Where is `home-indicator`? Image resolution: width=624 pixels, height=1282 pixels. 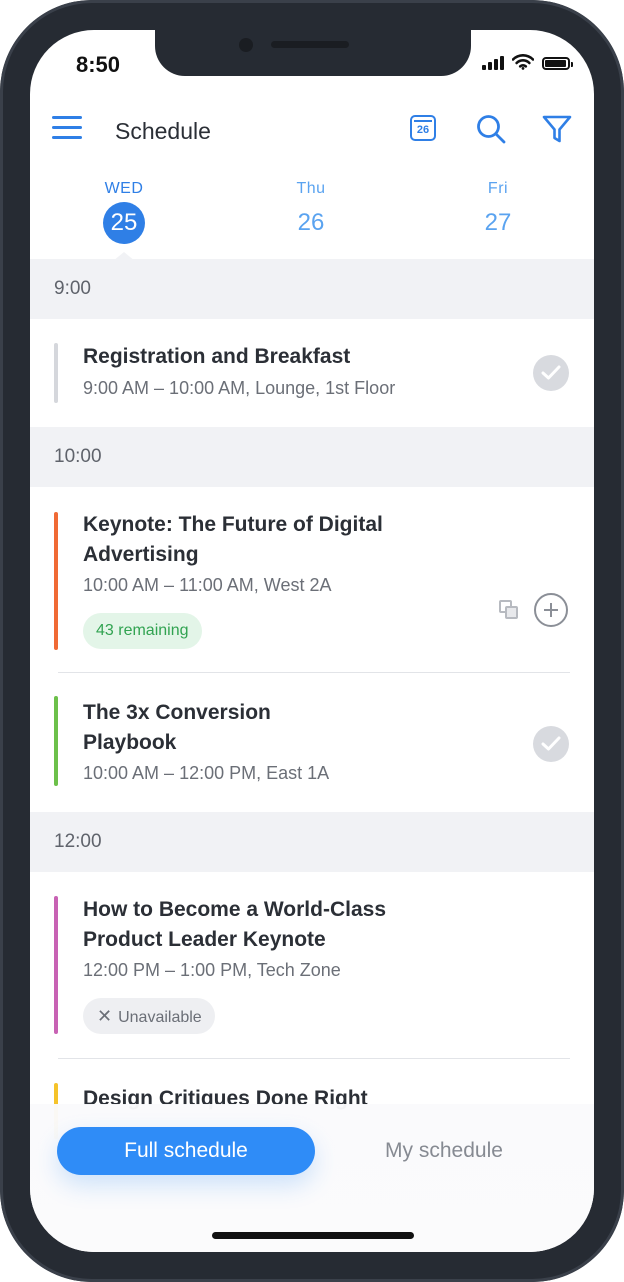 home-indicator is located at coordinates (313, 1235).